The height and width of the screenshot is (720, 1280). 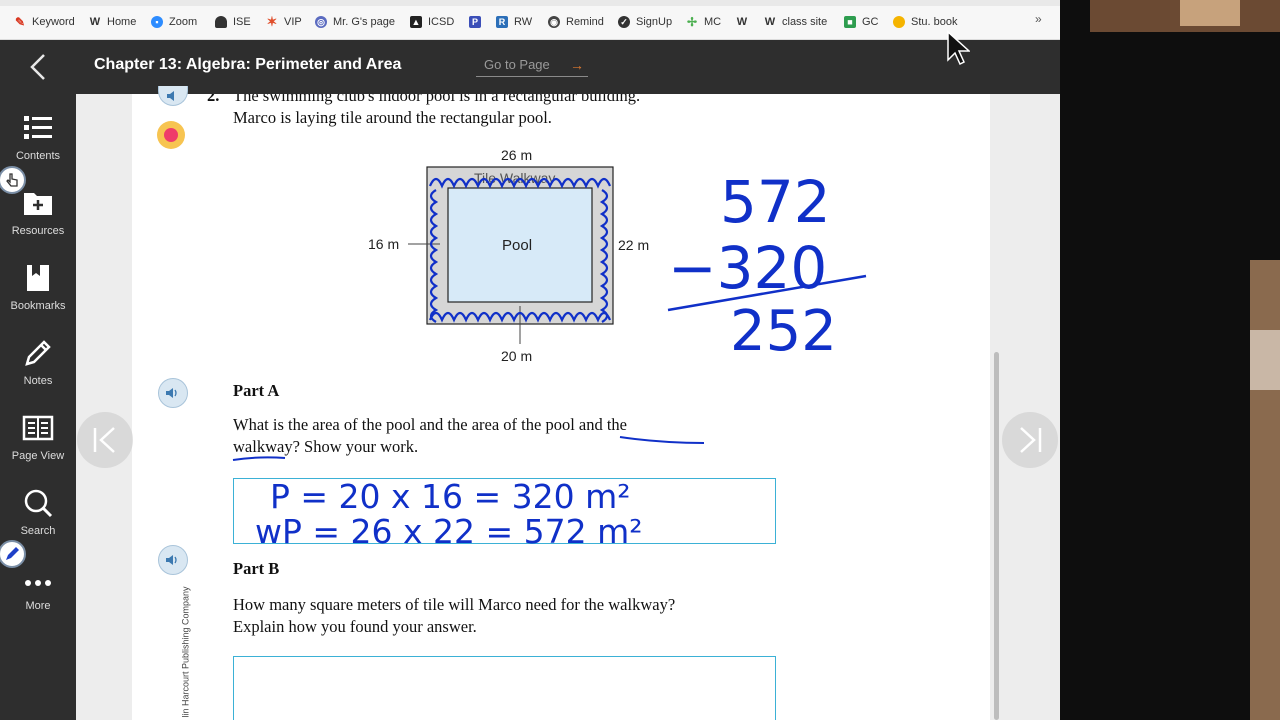 I want to click on walkway-label: Tile Walkway, so click(x=515, y=178).